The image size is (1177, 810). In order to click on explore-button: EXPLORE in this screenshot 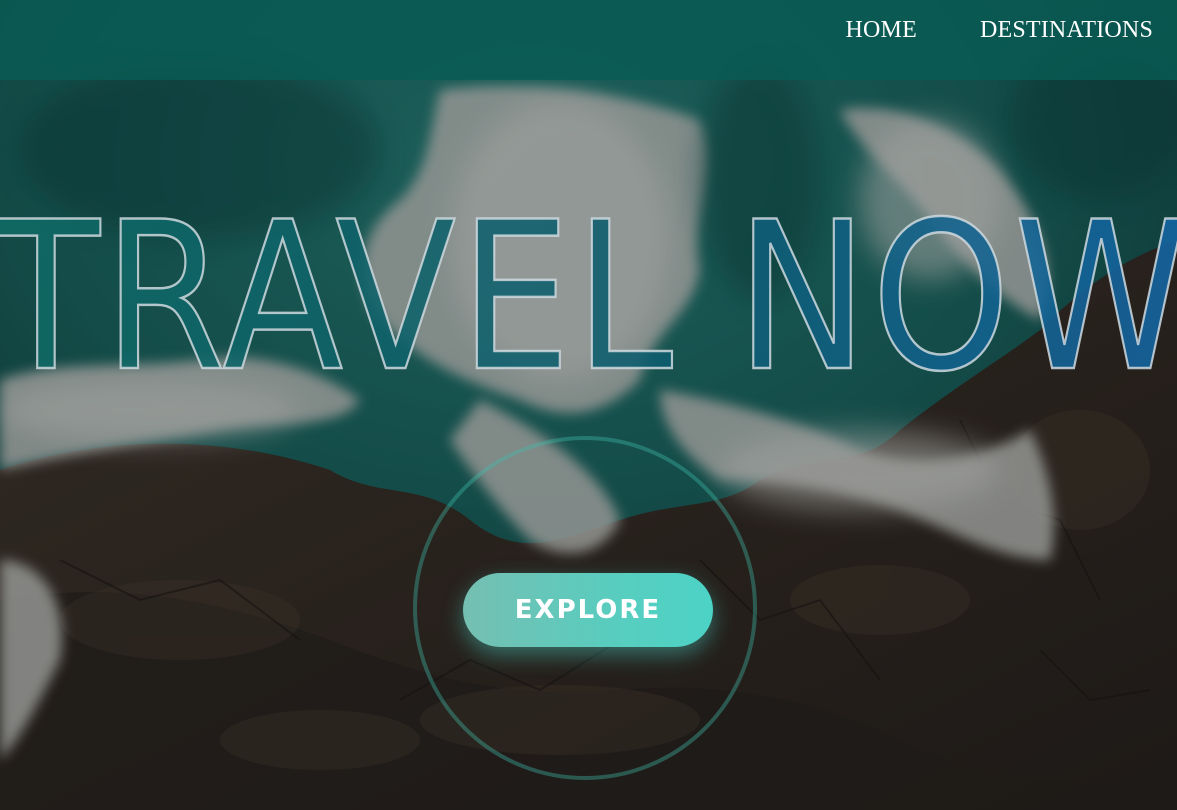, I will do `click(588, 610)`.